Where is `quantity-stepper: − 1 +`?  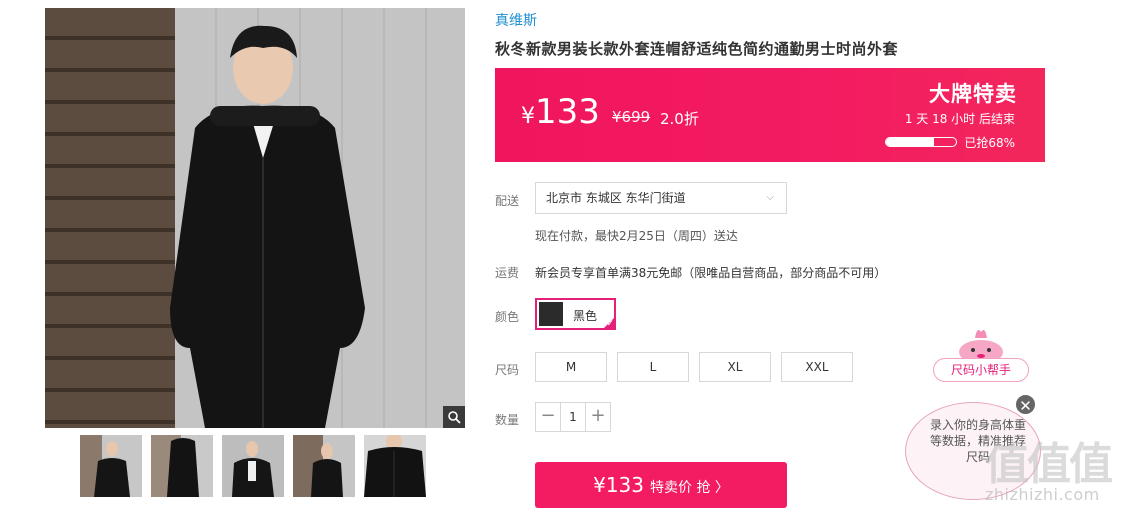
quantity-stepper: − 1 + is located at coordinates (573, 417).